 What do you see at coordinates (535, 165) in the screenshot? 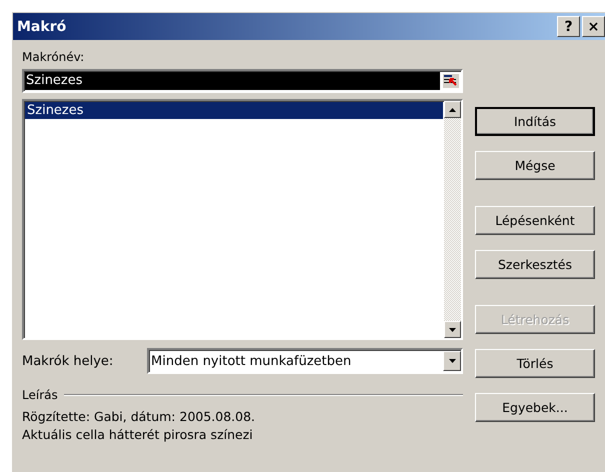
I see `dialog-button: Mégse` at bounding box center [535, 165].